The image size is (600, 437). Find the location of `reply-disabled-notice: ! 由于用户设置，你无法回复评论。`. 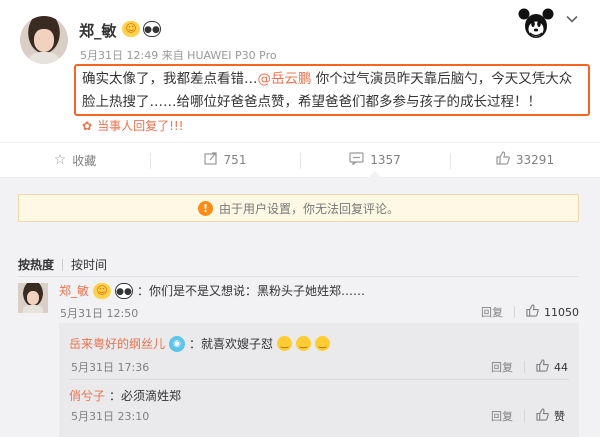

reply-disabled-notice: ! 由于用户设置，你无法回复评论。 is located at coordinates (298, 208).